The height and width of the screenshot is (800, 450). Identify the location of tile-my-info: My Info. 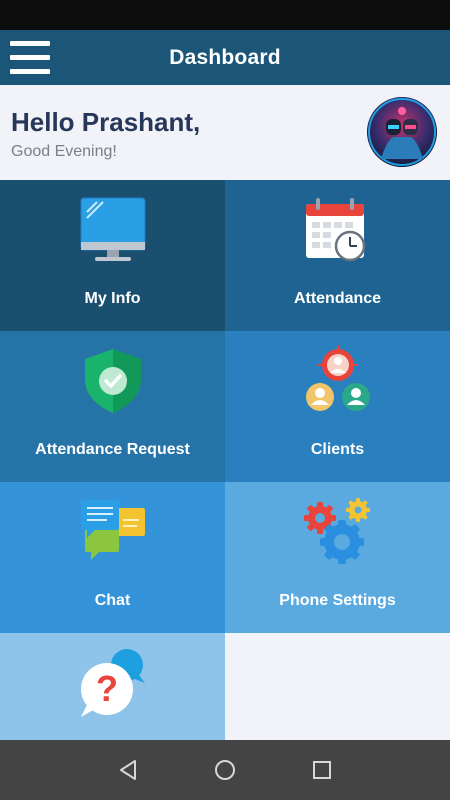
(112, 255).